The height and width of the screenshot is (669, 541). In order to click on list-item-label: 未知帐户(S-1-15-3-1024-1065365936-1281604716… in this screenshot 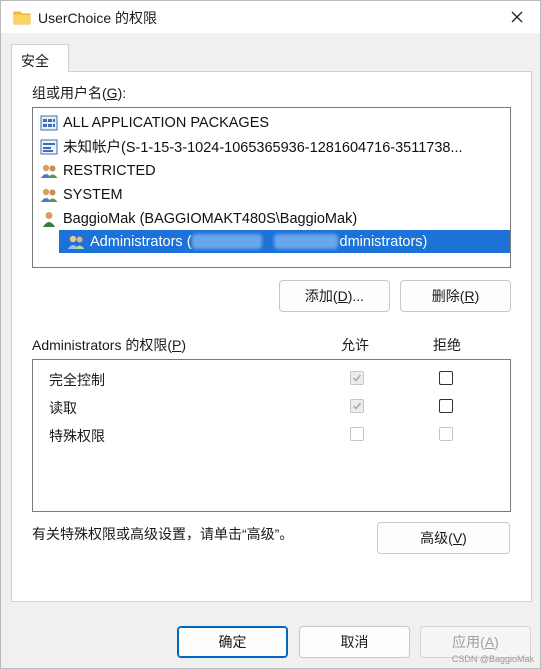, I will do `click(263, 148)`.